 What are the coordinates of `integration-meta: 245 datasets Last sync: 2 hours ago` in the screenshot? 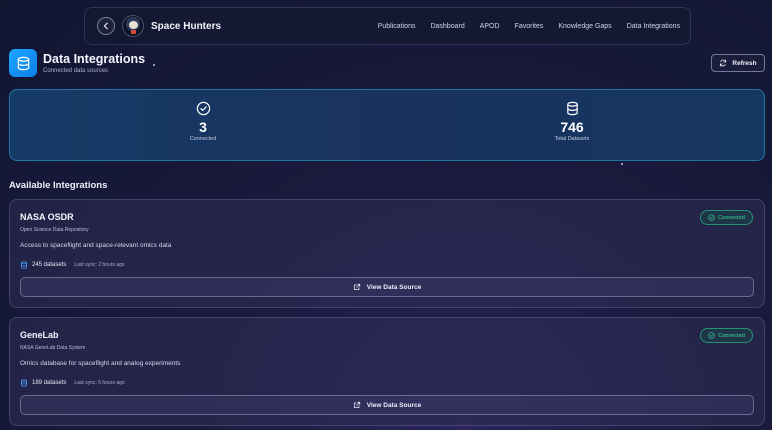 It's located at (72, 265).